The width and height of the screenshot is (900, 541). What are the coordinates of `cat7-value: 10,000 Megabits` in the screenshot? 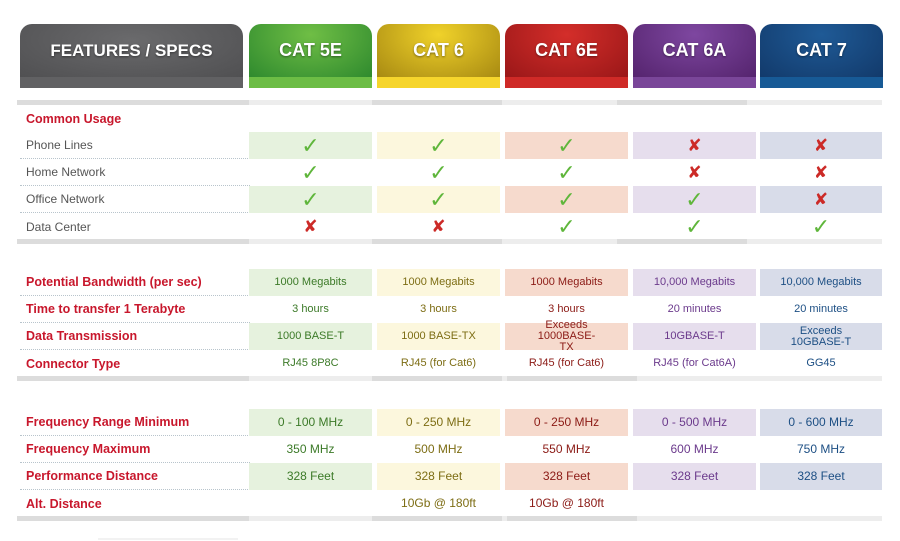 It's located at (821, 282).